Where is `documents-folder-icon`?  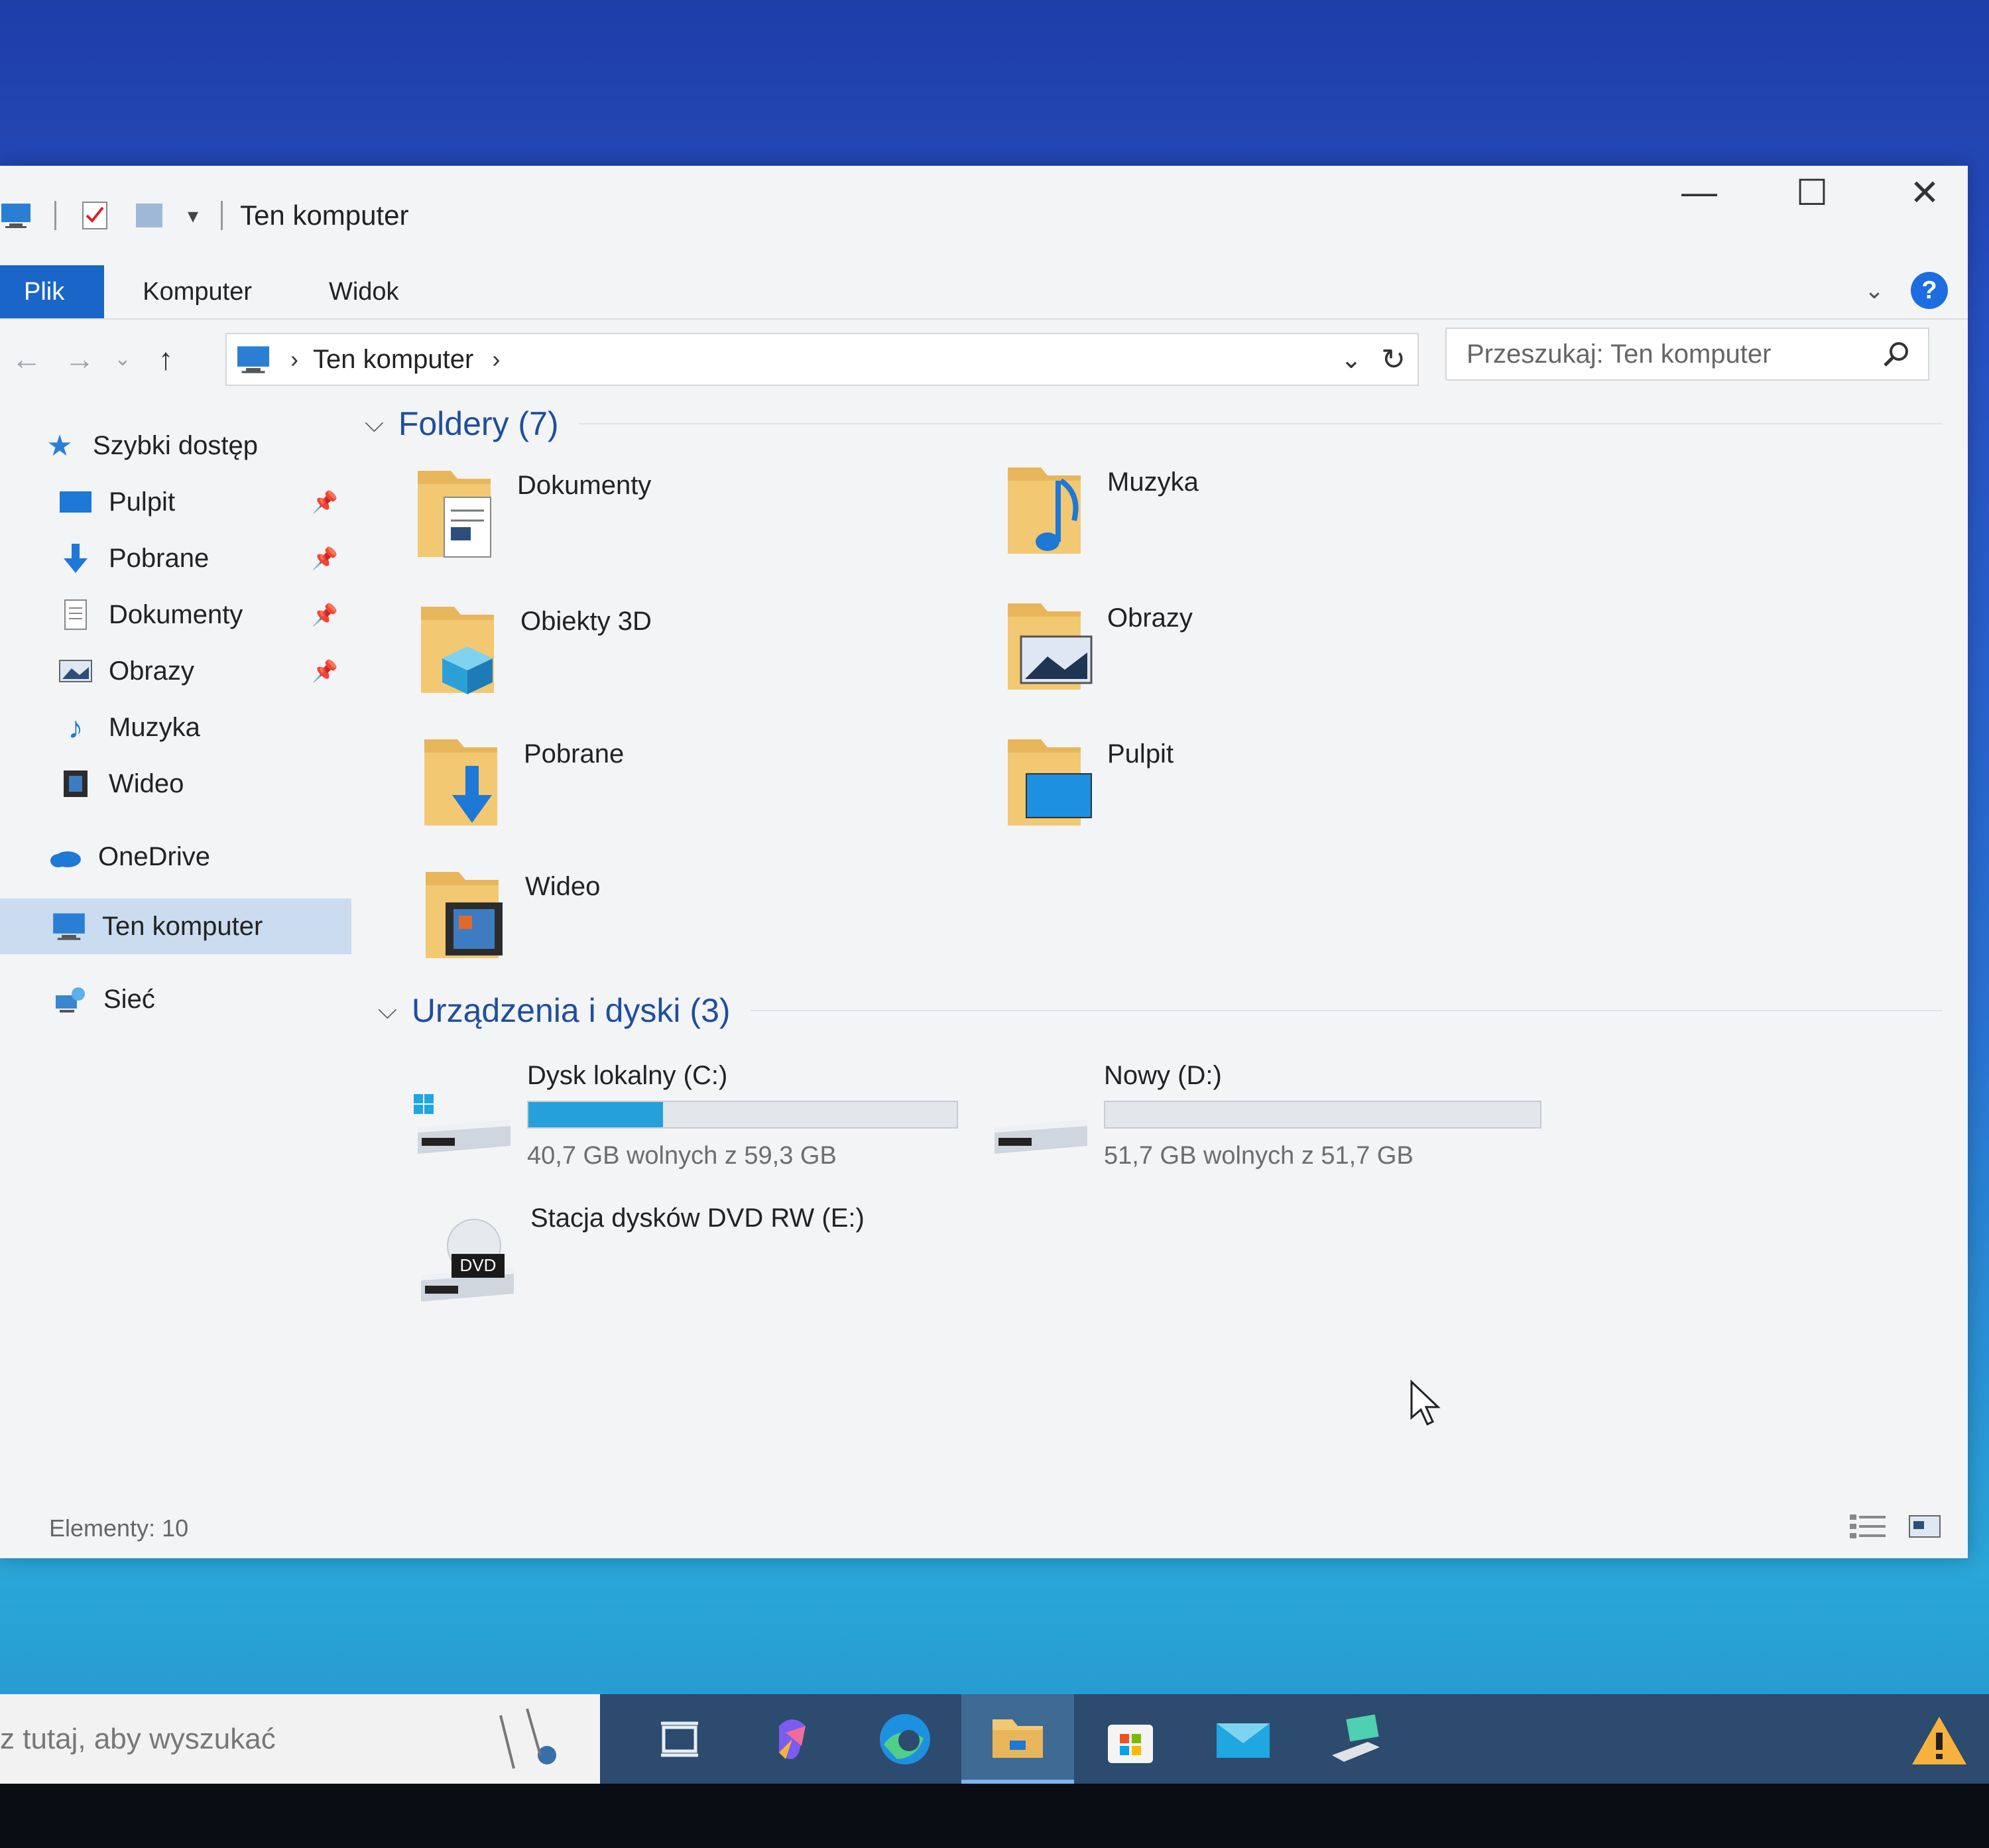
documents-folder-icon is located at coordinates (454, 514).